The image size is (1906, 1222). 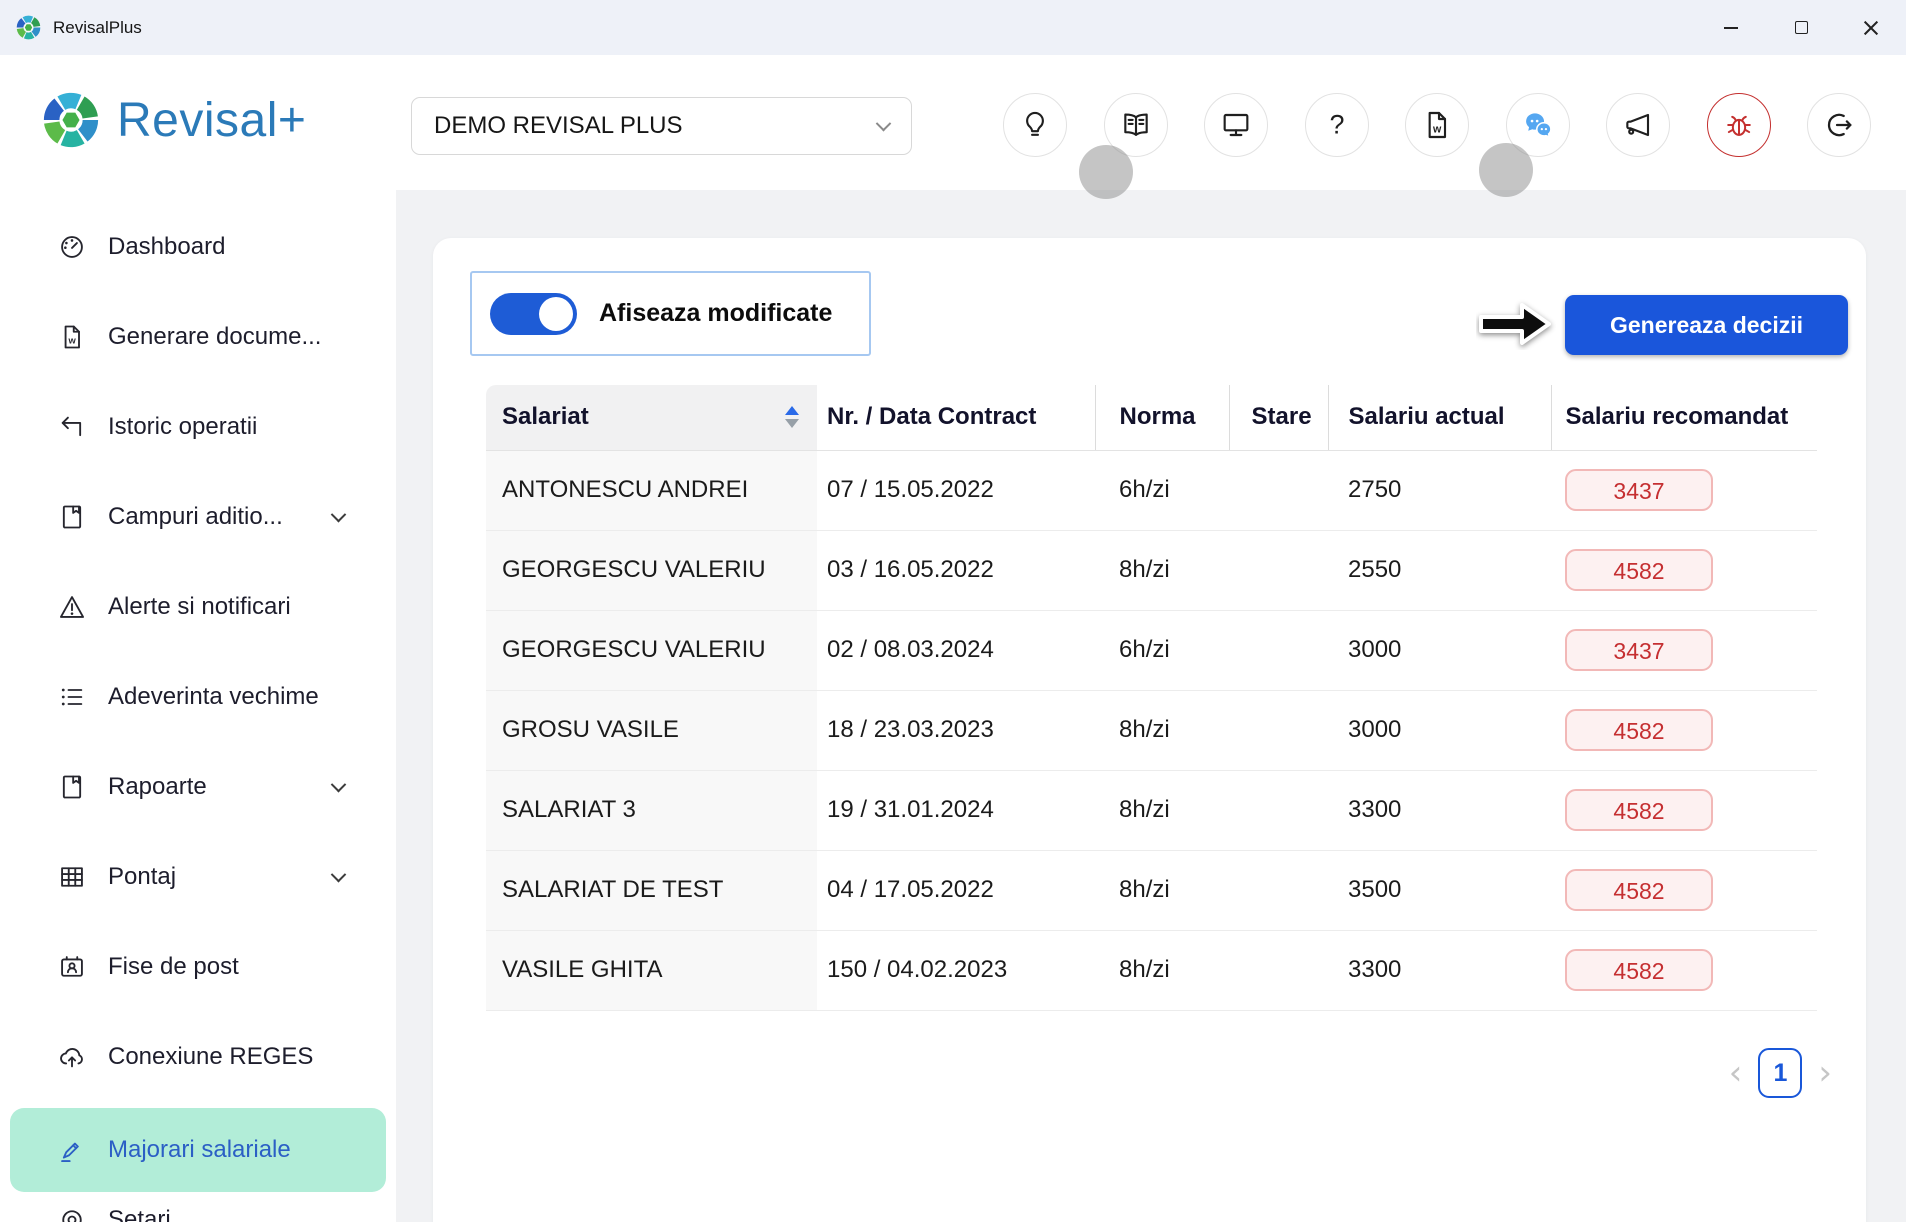 I want to click on cell-contract: 19 / 31.01.2024, so click(x=956, y=809).